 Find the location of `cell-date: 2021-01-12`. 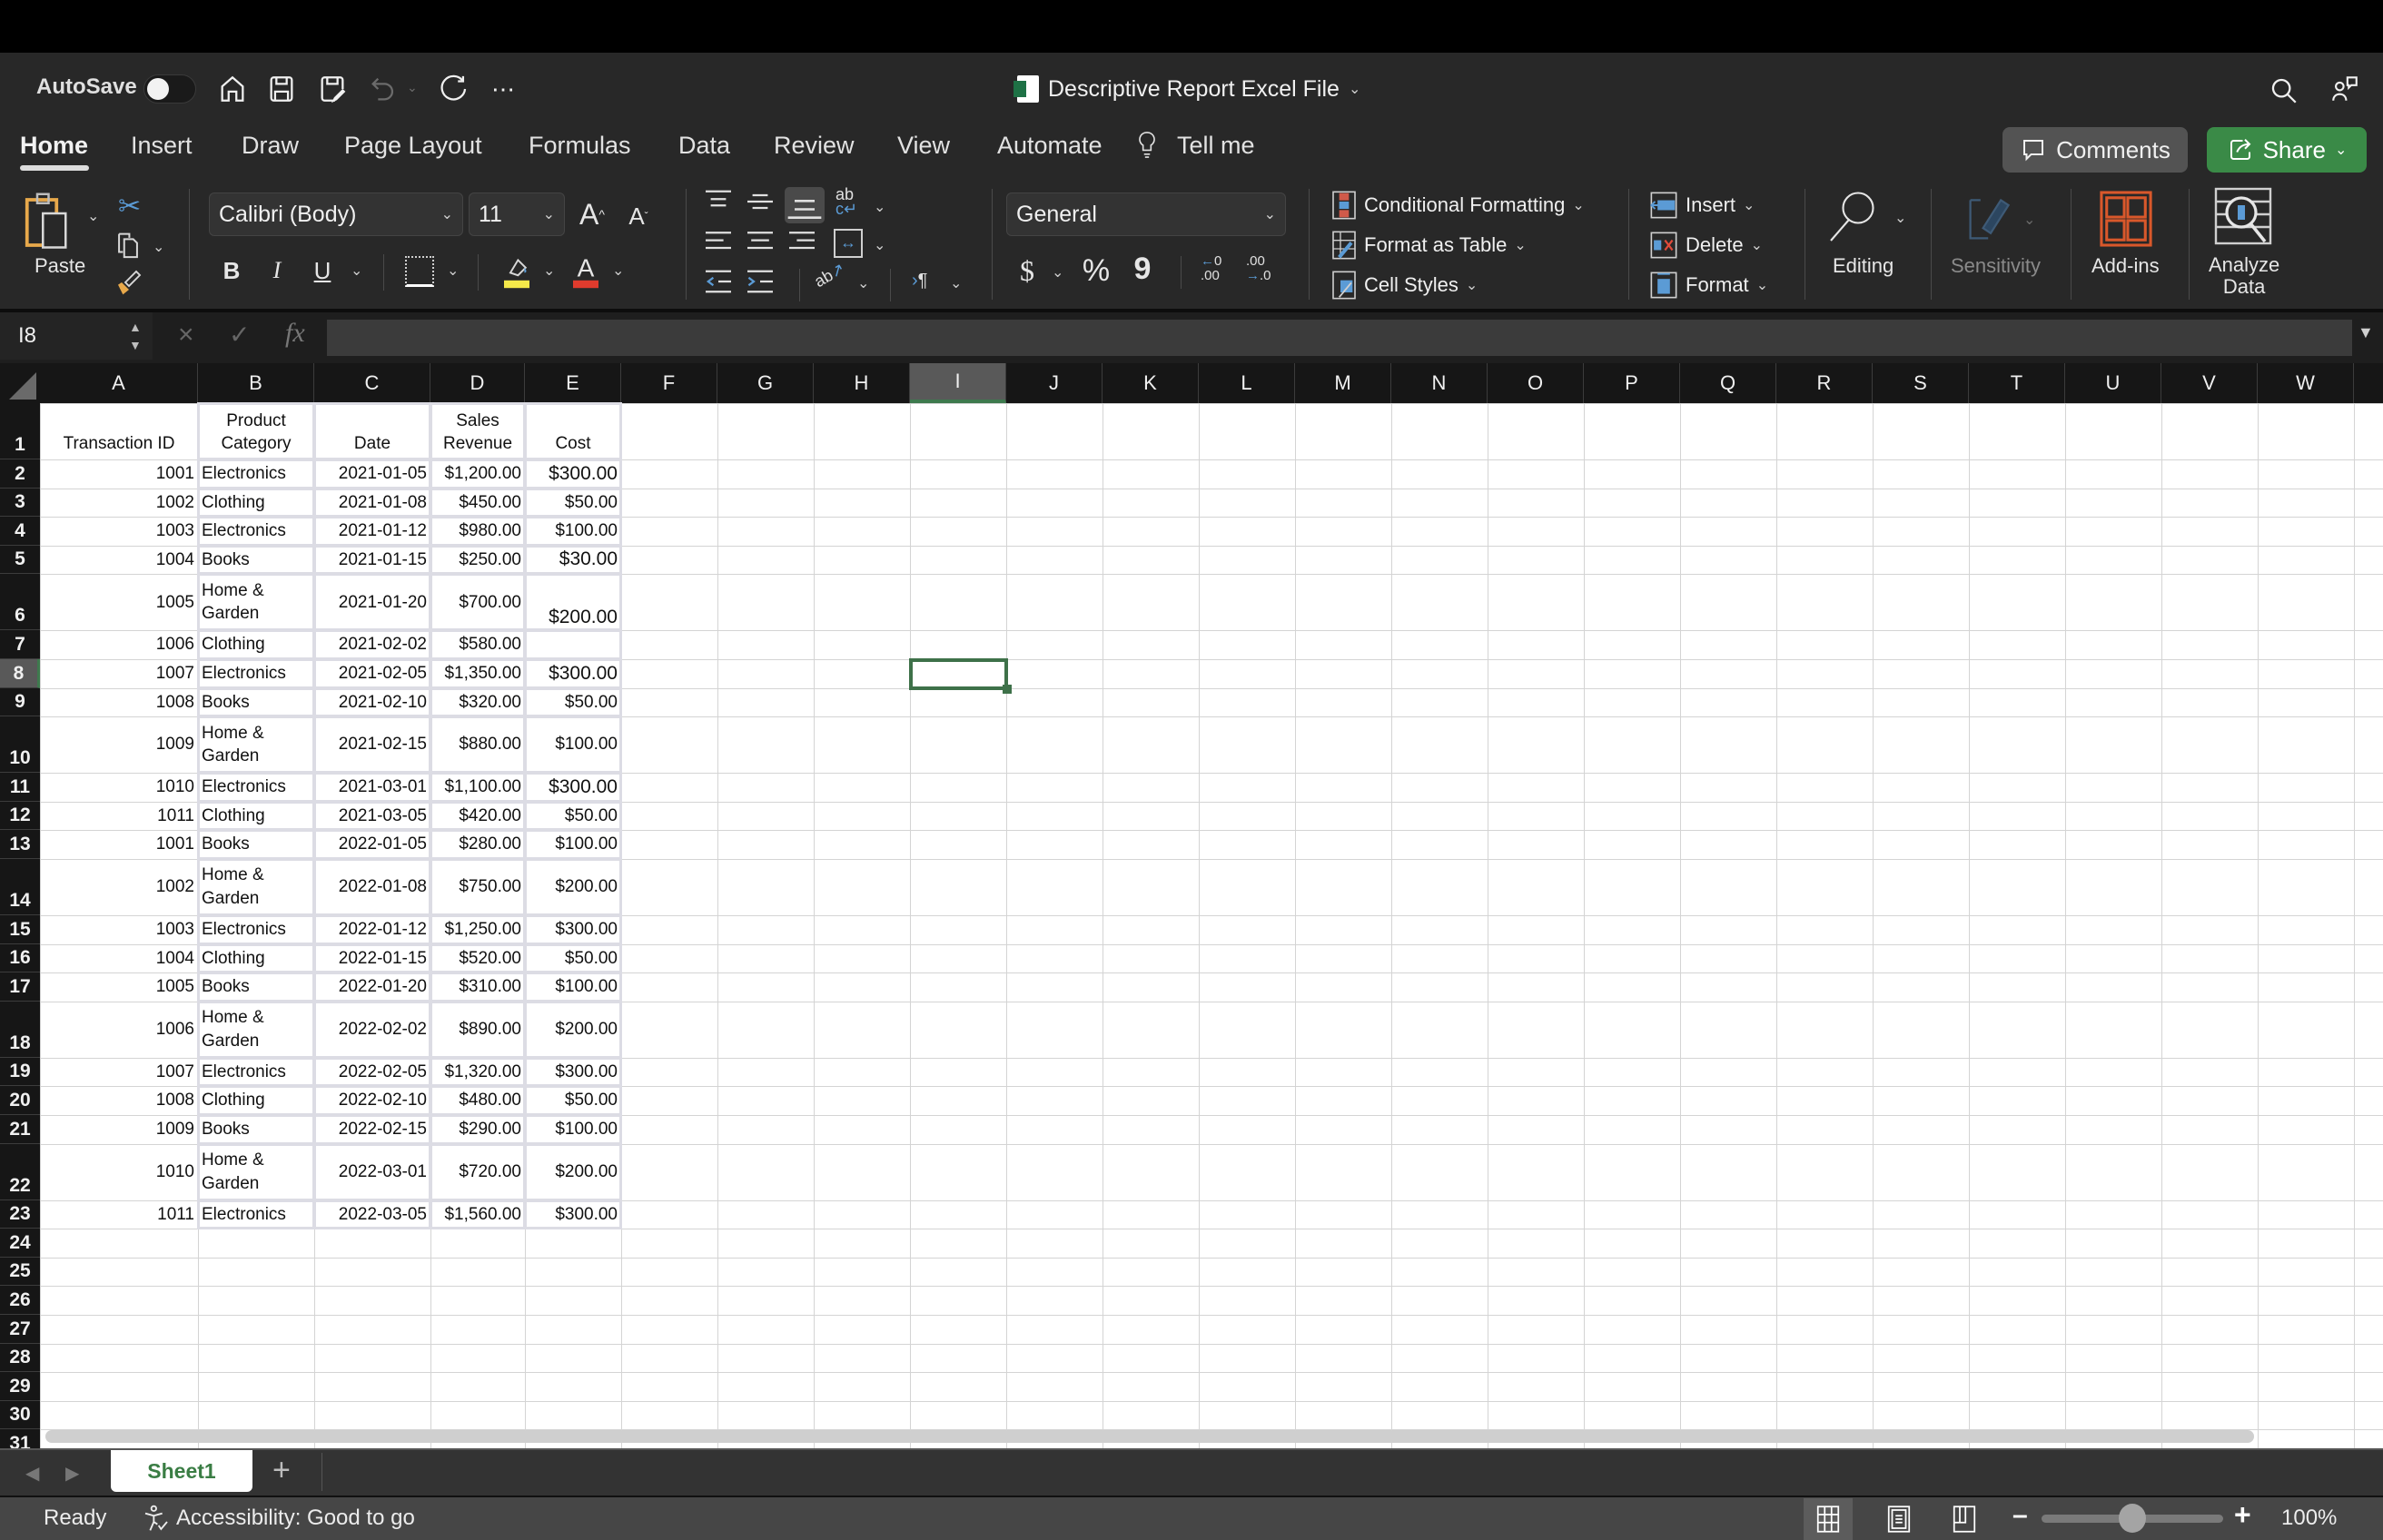

cell-date: 2021-01-12 is located at coordinates (372, 531).